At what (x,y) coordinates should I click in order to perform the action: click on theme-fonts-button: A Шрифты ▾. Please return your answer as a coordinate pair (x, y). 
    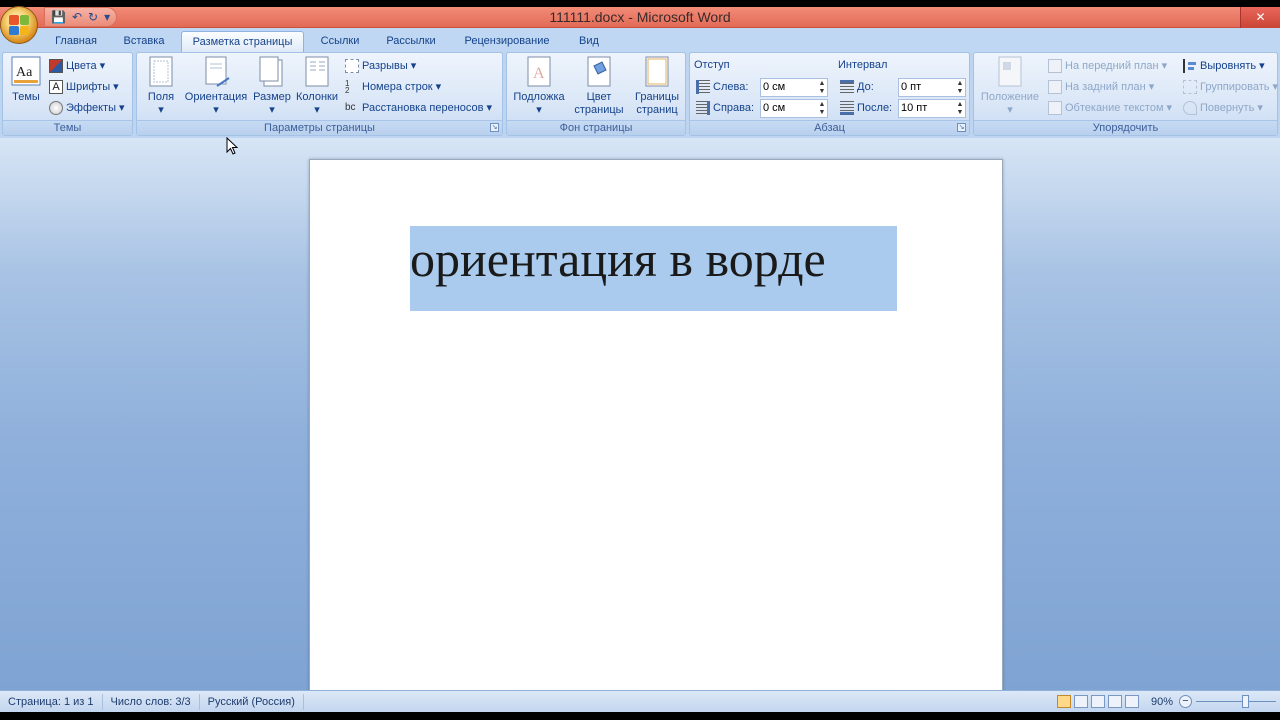
    Looking at the image, I should click on (84, 87).